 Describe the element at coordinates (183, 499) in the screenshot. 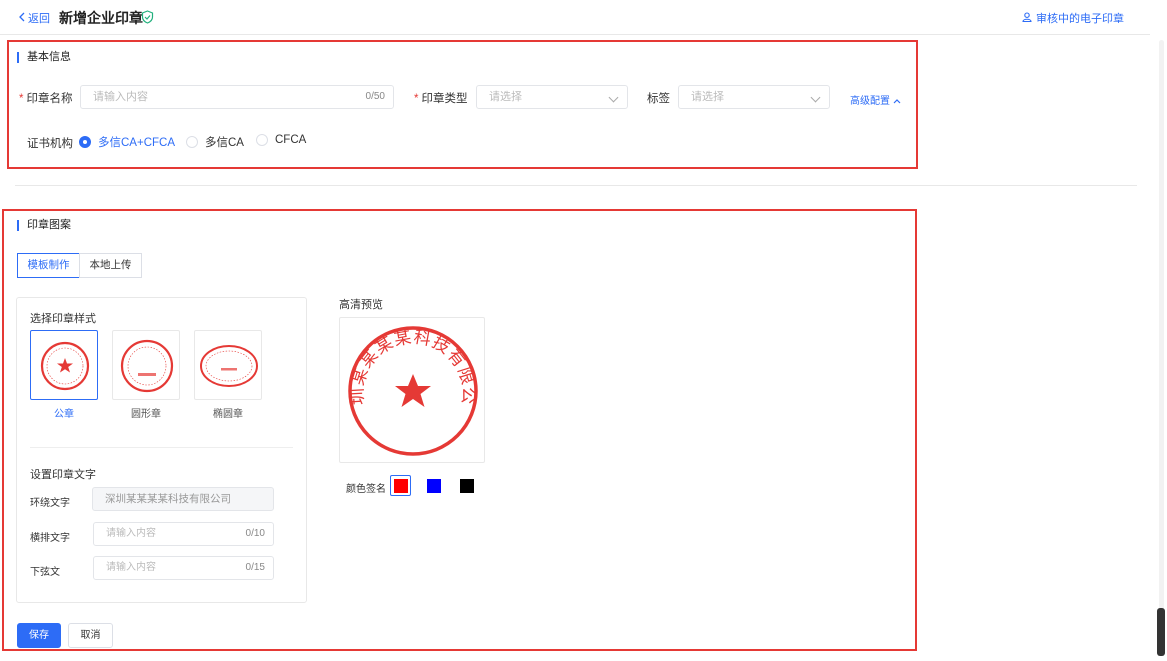

I see `ring-text-input: 深圳某某某某科技有限公司` at that location.